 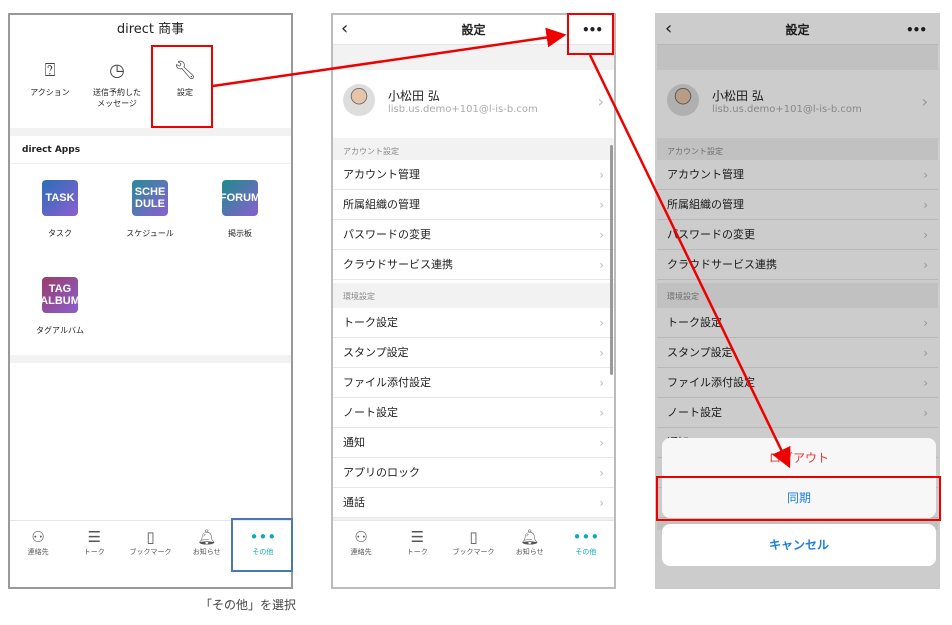 What do you see at coordinates (248, 605) in the screenshot?
I see `caption: 「その他」を選択` at bounding box center [248, 605].